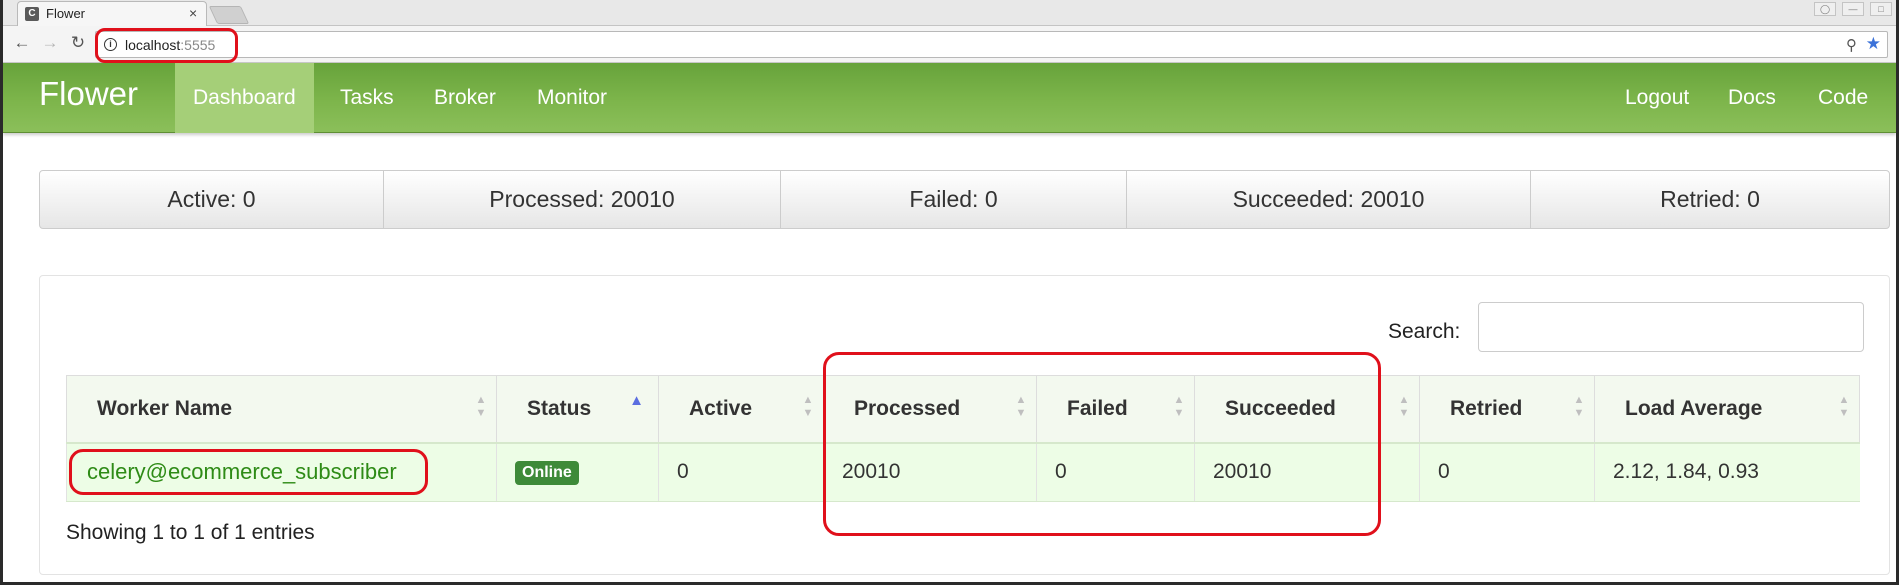 This screenshot has width=1899, height=585. I want to click on column-label: Worker Name, so click(165, 408).